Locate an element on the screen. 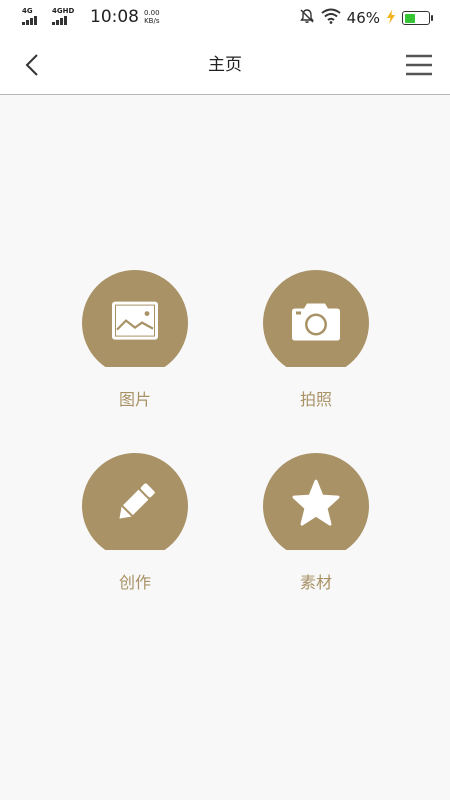  navigation-bar: 主页 is located at coordinates (225, 65).